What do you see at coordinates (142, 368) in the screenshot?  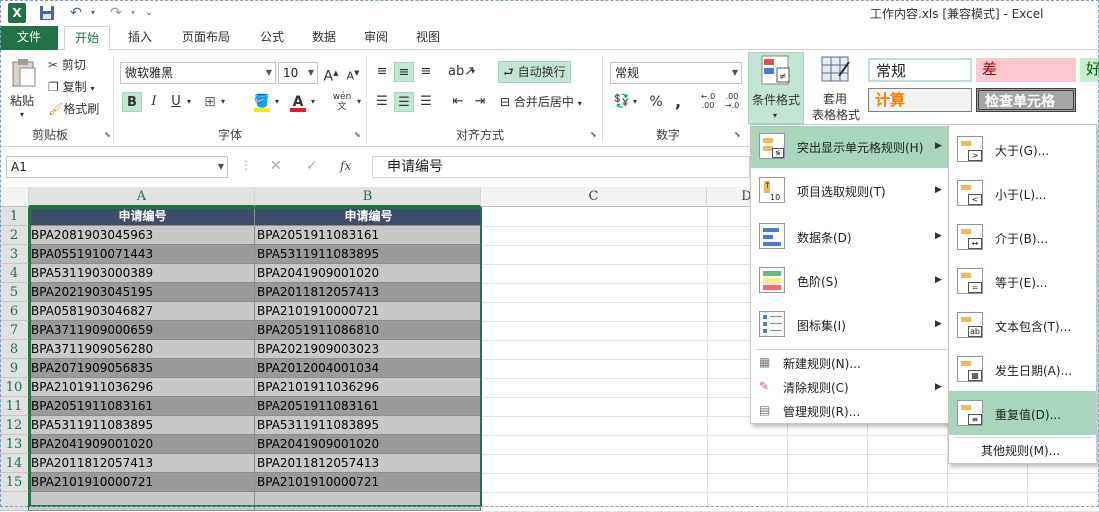 I see `cell-a: BPA2071909056835` at bounding box center [142, 368].